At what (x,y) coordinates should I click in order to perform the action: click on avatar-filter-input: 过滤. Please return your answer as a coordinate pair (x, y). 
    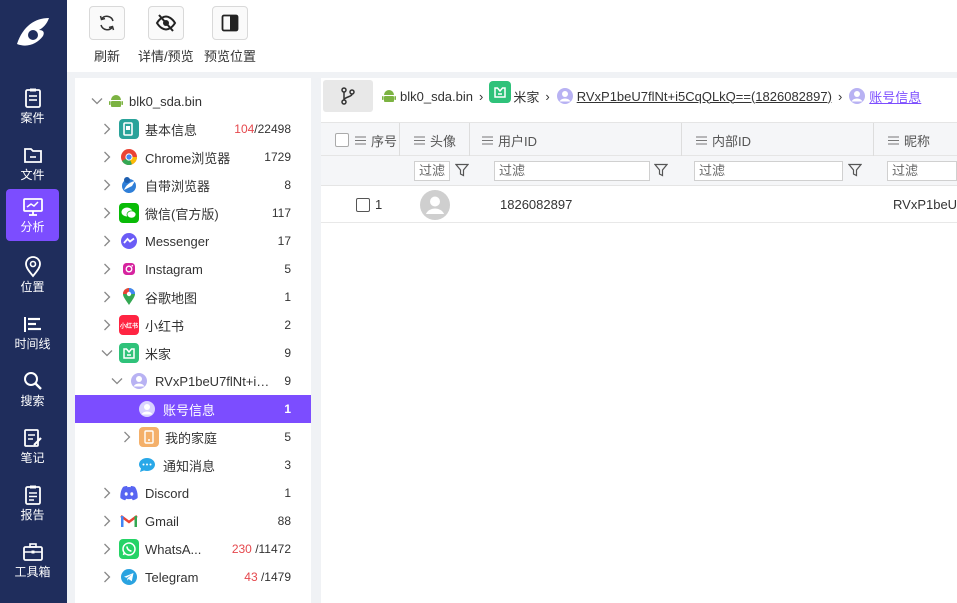
    Looking at the image, I should click on (432, 171).